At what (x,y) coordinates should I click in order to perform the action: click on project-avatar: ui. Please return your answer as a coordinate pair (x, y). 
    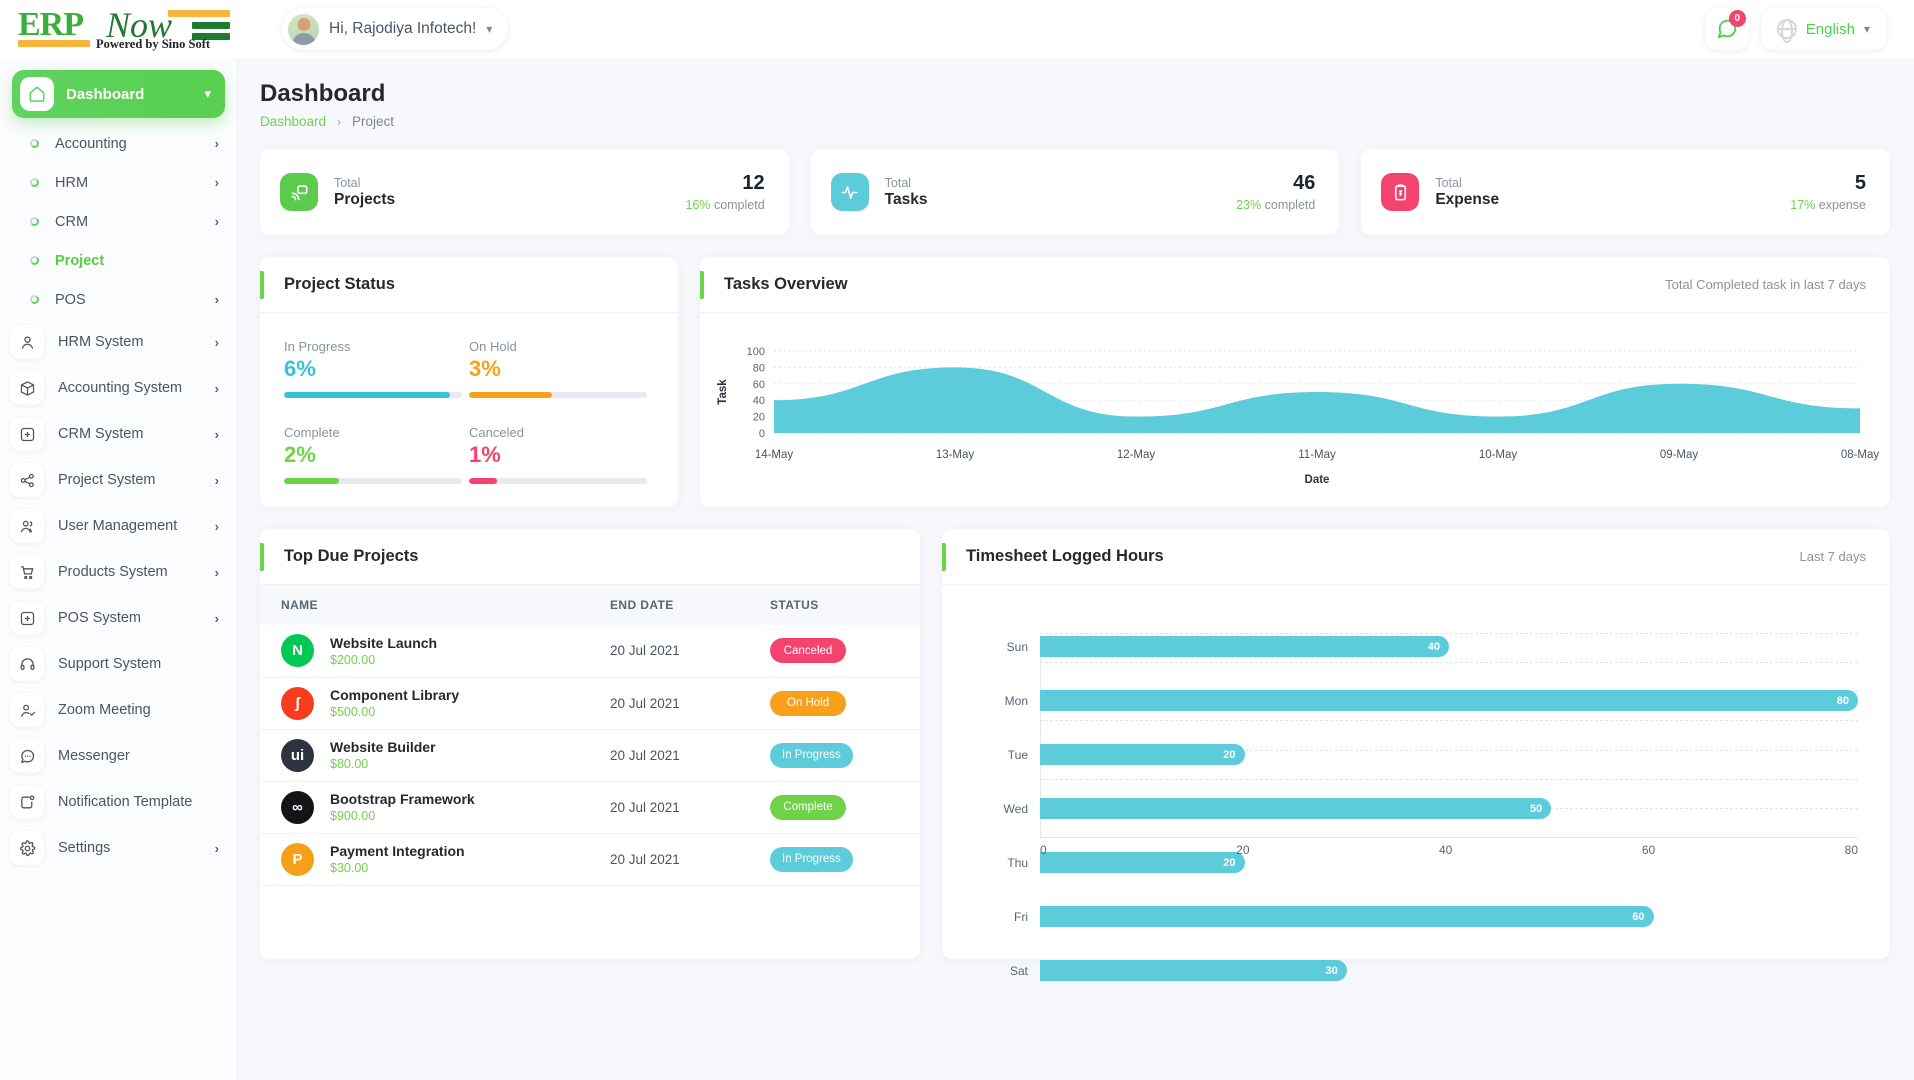
    Looking at the image, I should click on (297, 755).